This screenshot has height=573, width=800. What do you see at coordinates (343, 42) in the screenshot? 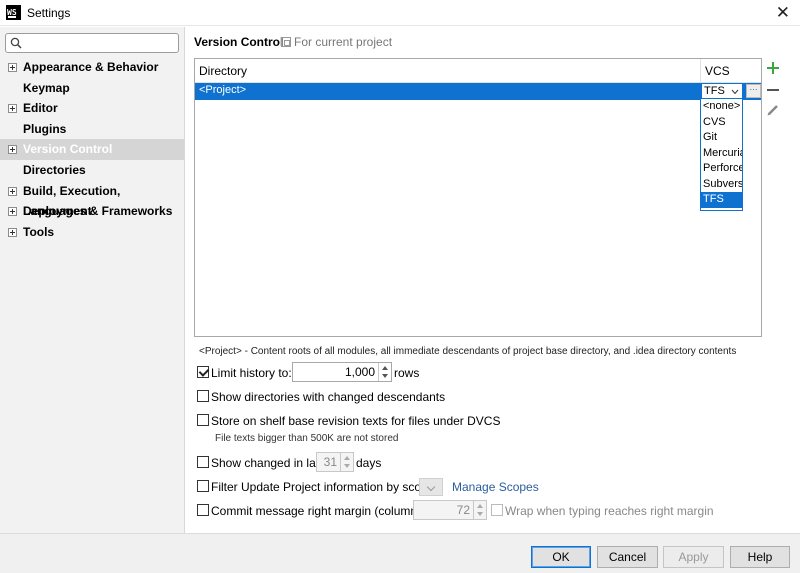
I see `scope-label: For current project` at bounding box center [343, 42].